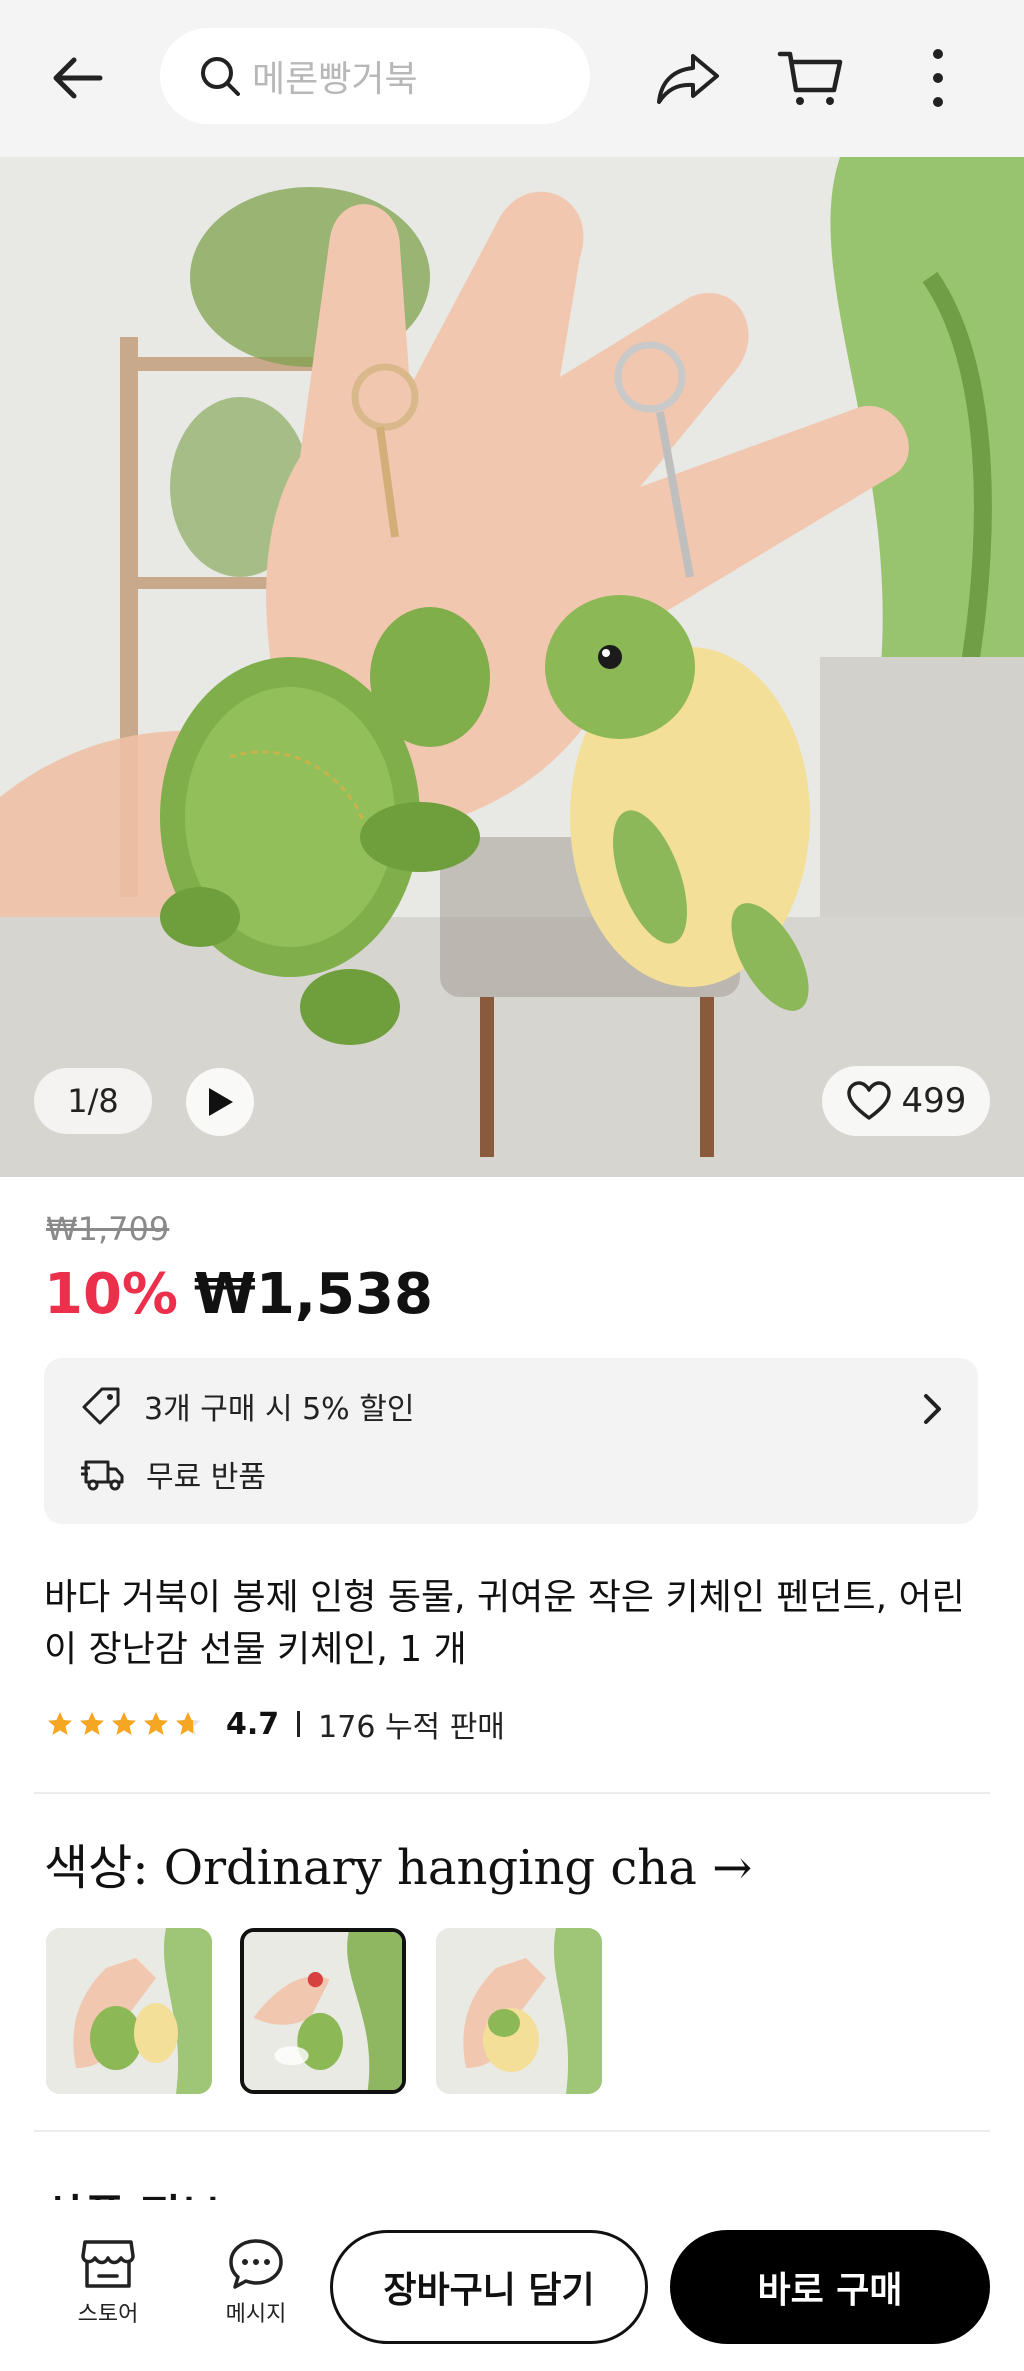 The width and height of the screenshot is (1024, 2371). Describe the element at coordinates (299, 1724) in the screenshot. I see `rating-separator` at that location.